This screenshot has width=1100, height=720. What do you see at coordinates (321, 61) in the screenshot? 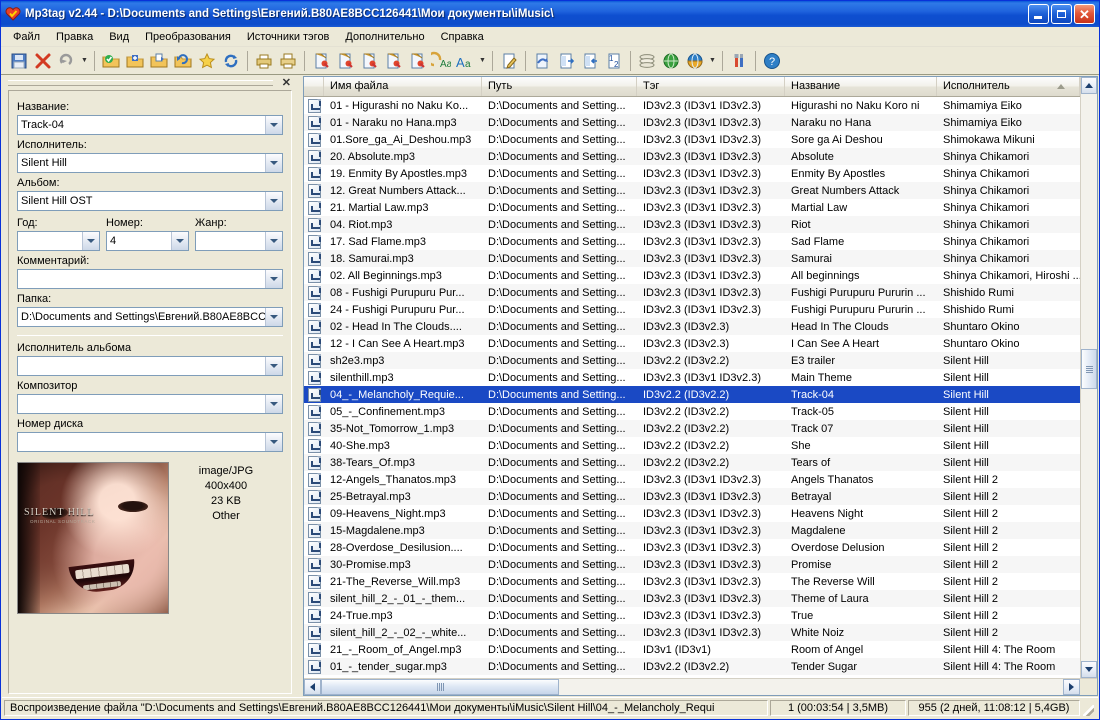
I see `filename-to-tag-icon` at bounding box center [321, 61].